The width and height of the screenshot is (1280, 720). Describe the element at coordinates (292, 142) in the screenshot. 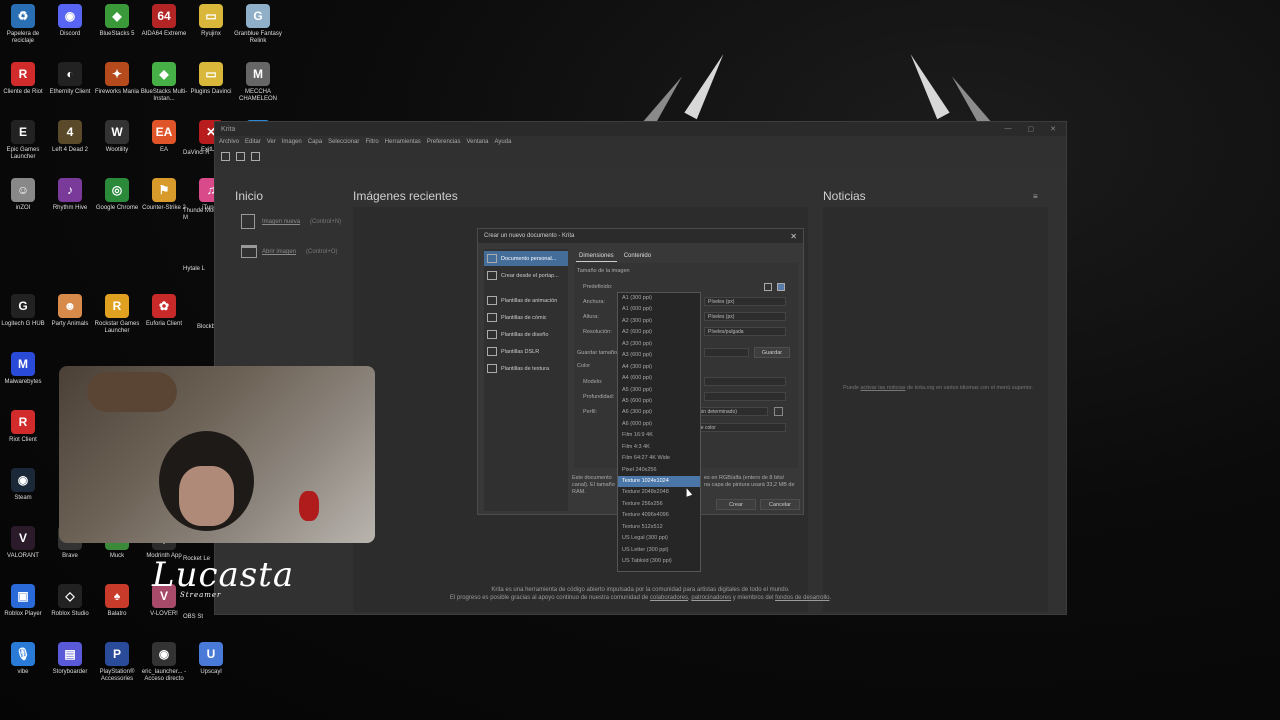

I see `menu-item: Imagen` at that location.